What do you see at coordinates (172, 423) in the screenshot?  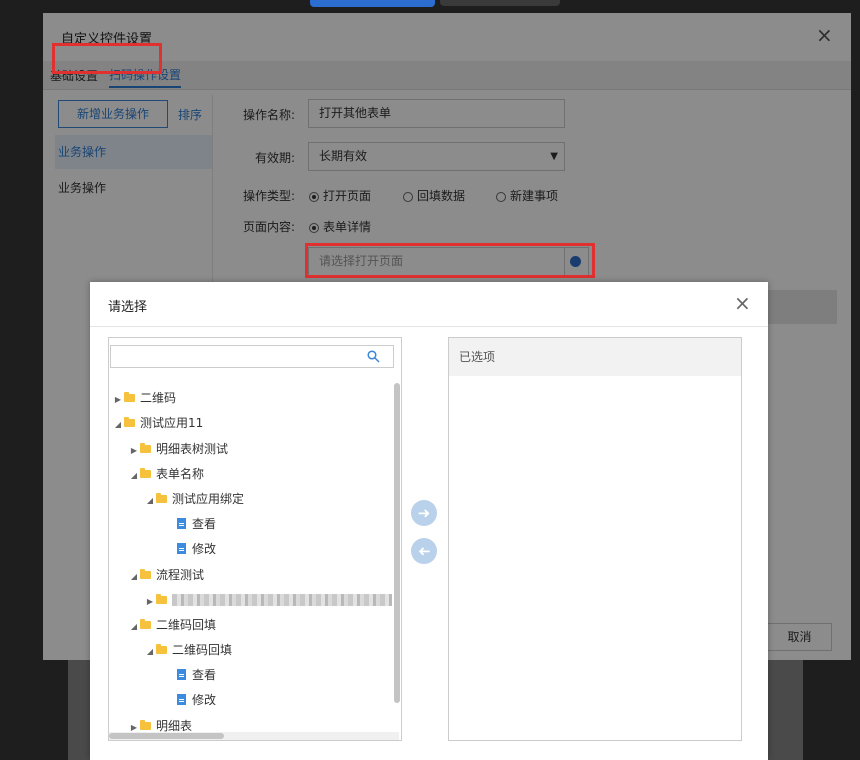 I see `tree-node-label: 测试应用11` at bounding box center [172, 423].